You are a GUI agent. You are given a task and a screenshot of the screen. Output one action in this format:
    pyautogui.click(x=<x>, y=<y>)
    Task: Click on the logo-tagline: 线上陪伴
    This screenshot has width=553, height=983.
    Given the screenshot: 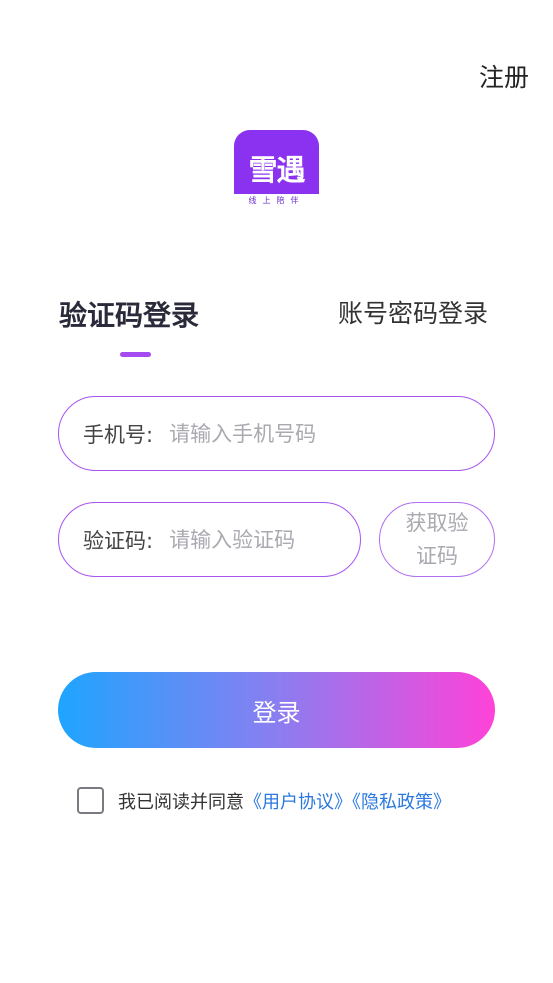 What is the action you would take?
    pyautogui.click(x=276, y=200)
    